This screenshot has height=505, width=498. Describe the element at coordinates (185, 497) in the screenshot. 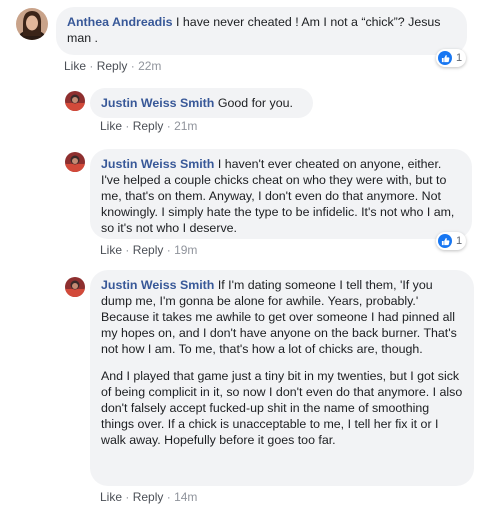

I see `comment-timestamp: 14m` at that location.